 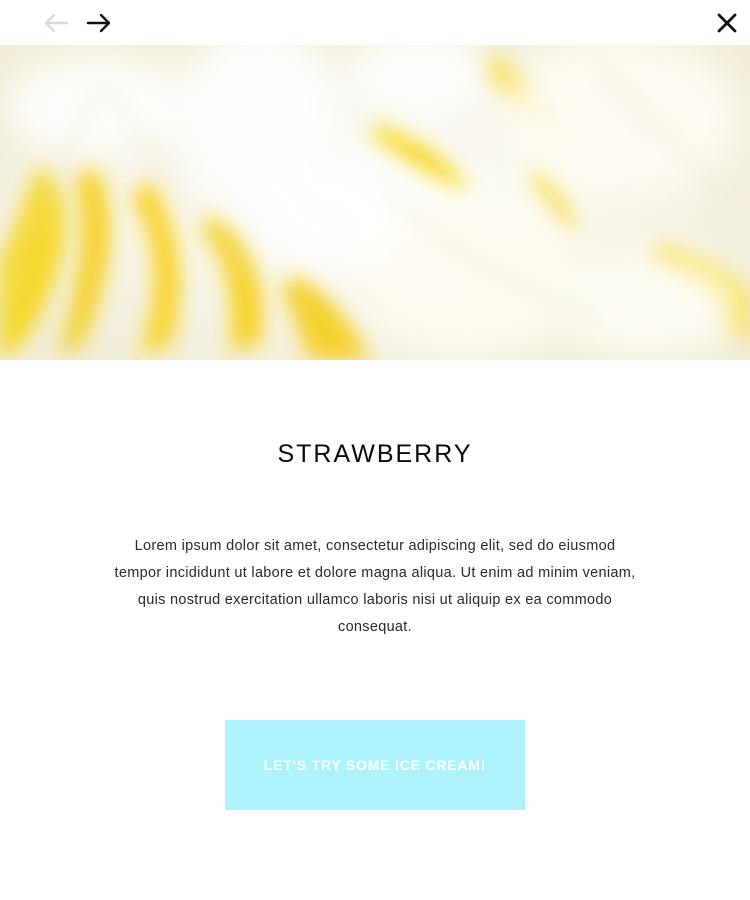 What do you see at coordinates (375, 22) in the screenshot?
I see `top-navigation-bar` at bounding box center [375, 22].